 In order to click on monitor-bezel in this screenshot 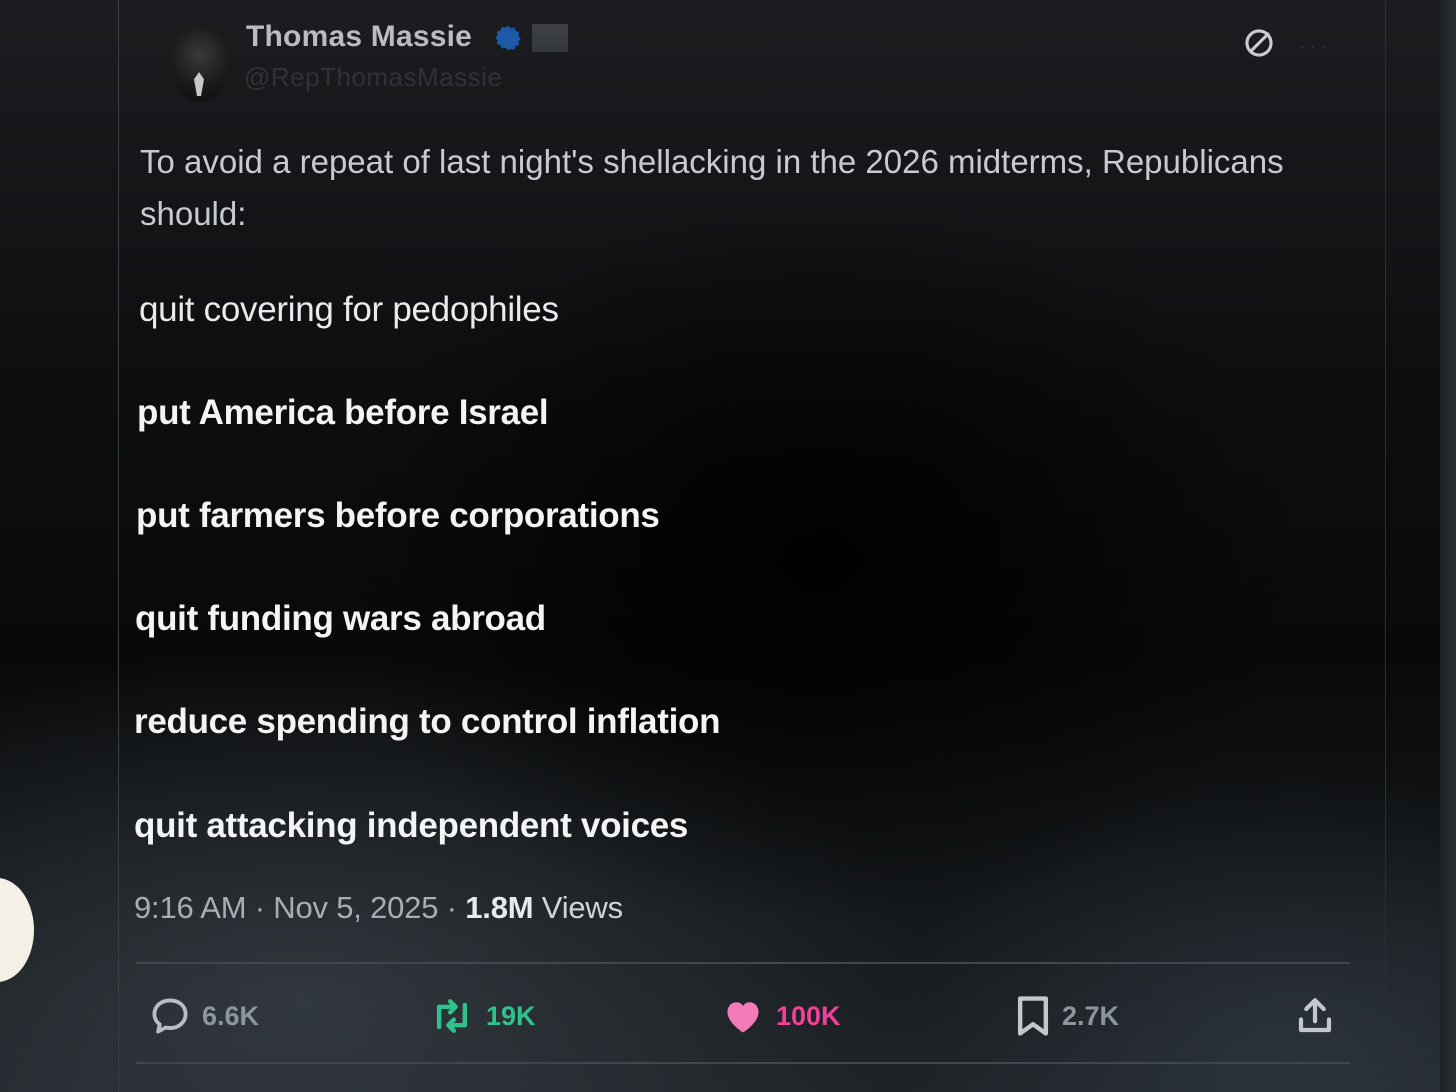, I will do `click(1448, 546)`.